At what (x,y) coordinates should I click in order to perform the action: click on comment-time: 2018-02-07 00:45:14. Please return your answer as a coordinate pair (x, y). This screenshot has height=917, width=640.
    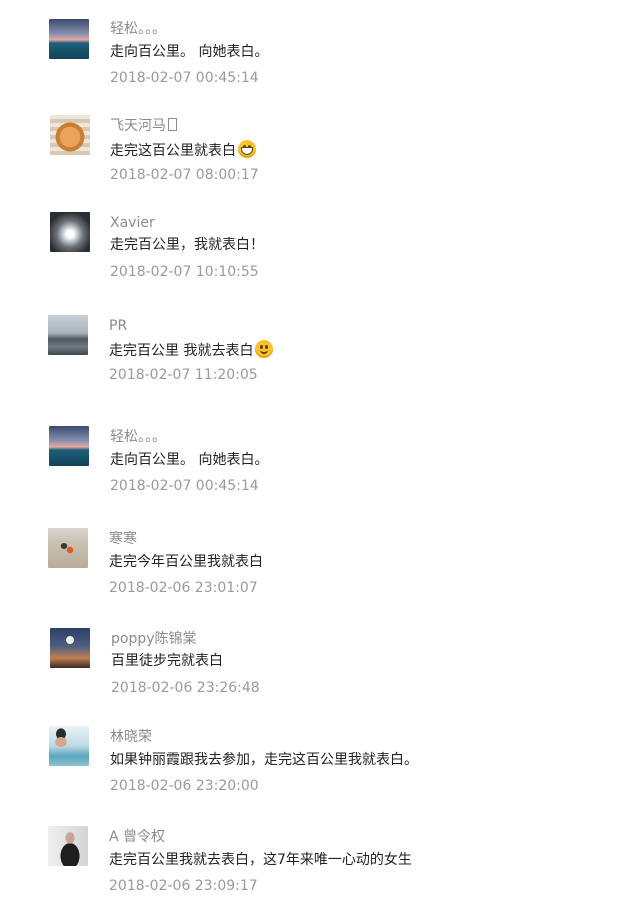
    Looking at the image, I should click on (184, 486).